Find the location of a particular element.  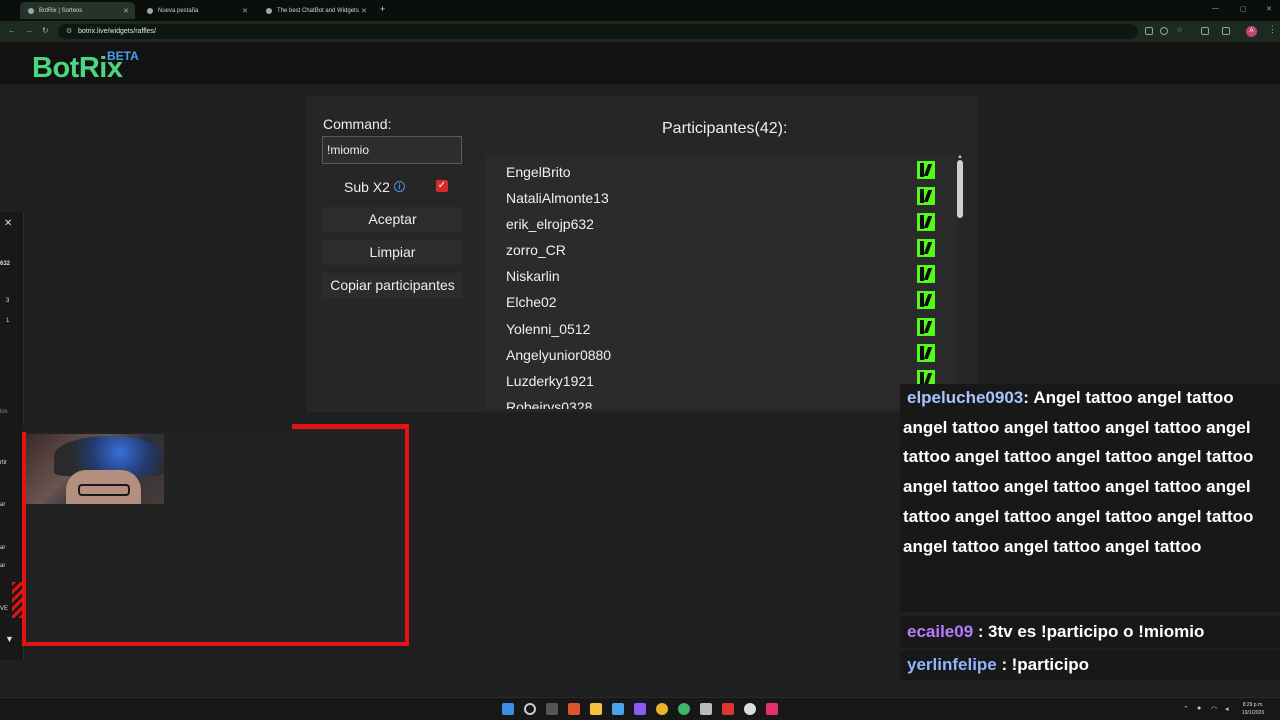

info-icon: i is located at coordinates (399, 186).